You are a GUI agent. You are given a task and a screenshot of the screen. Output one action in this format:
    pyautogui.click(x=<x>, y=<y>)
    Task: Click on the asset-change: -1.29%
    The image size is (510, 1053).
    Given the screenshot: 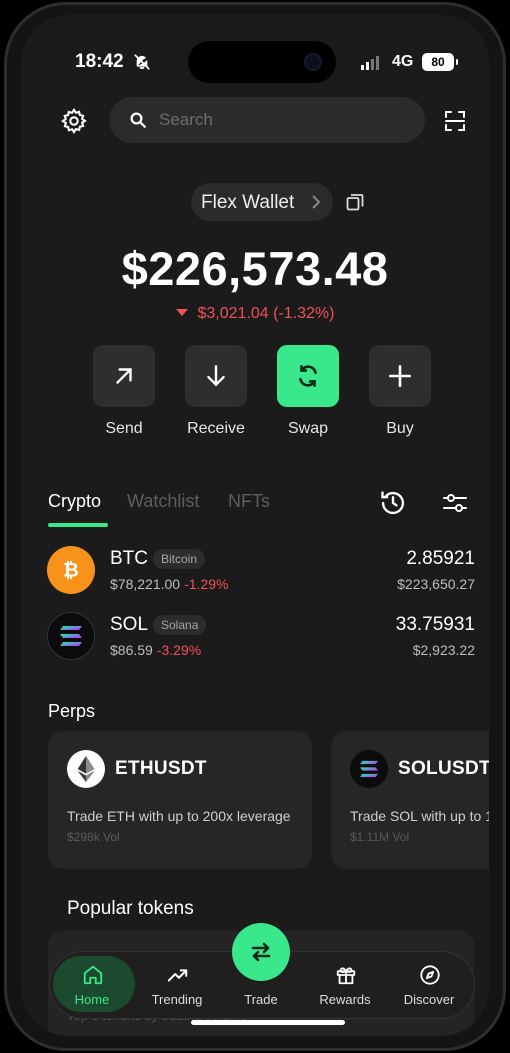 What is the action you would take?
    pyautogui.click(x=206, y=584)
    